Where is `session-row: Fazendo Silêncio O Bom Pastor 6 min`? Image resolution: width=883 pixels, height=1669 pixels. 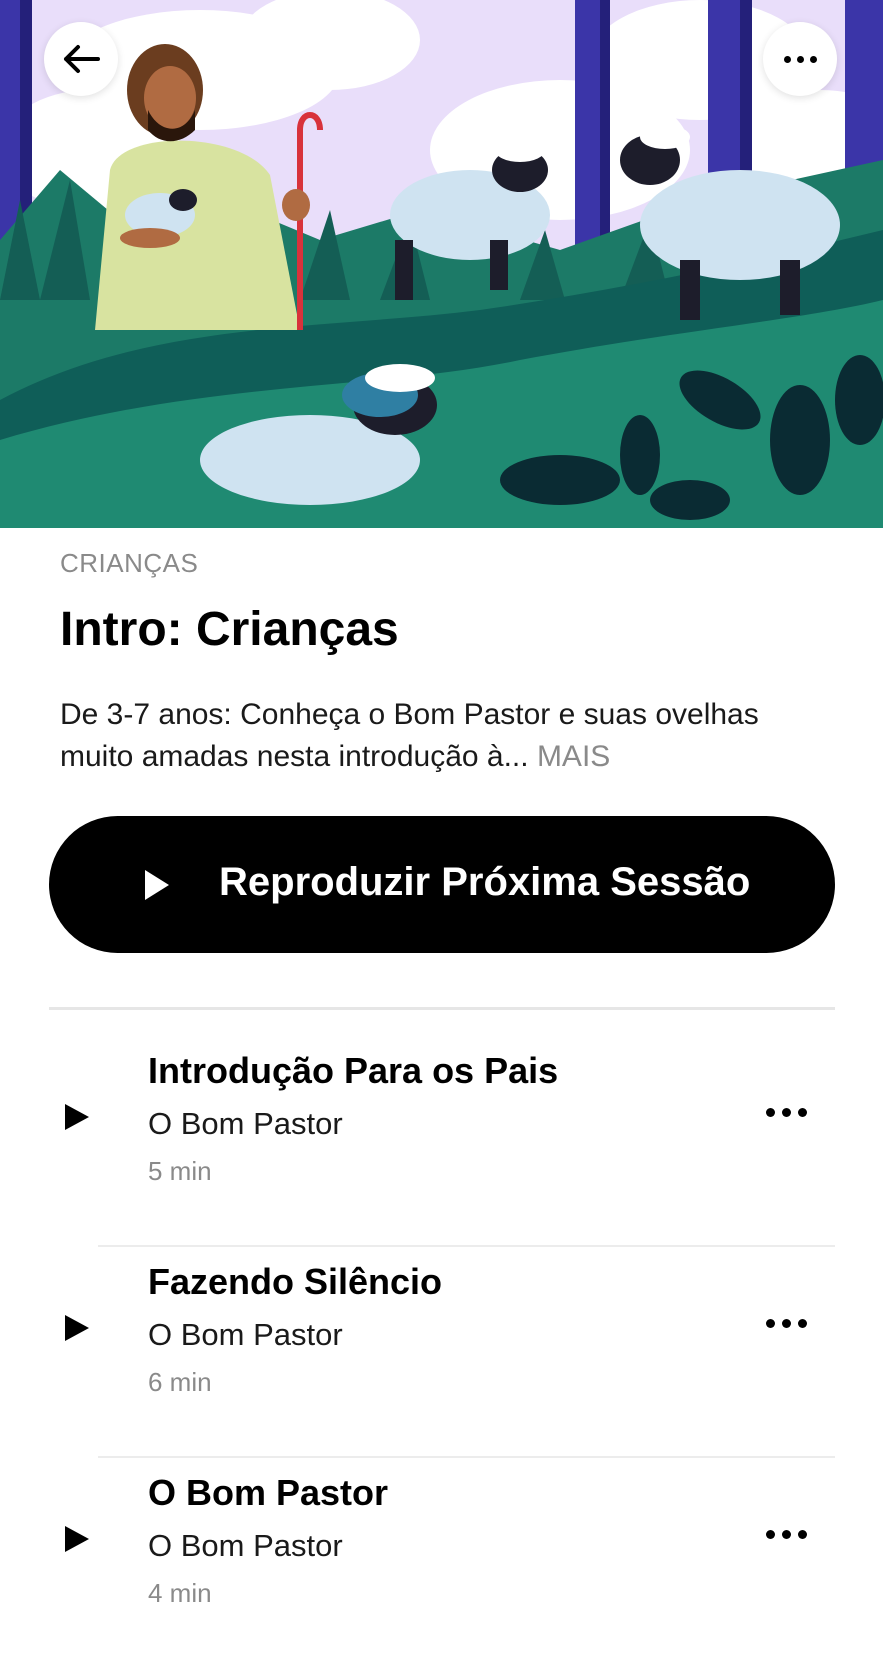 session-row: Fazendo Silêncio O Bom Pastor 6 min is located at coordinates (441, 1352).